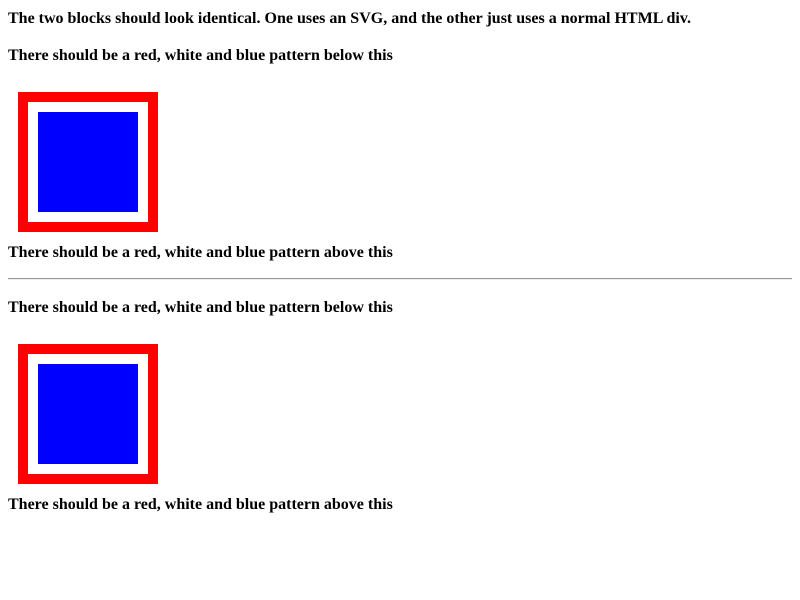 The width and height of the screenshot is (800, 600). I want to click on horizontal-rule, so click(400, 279).